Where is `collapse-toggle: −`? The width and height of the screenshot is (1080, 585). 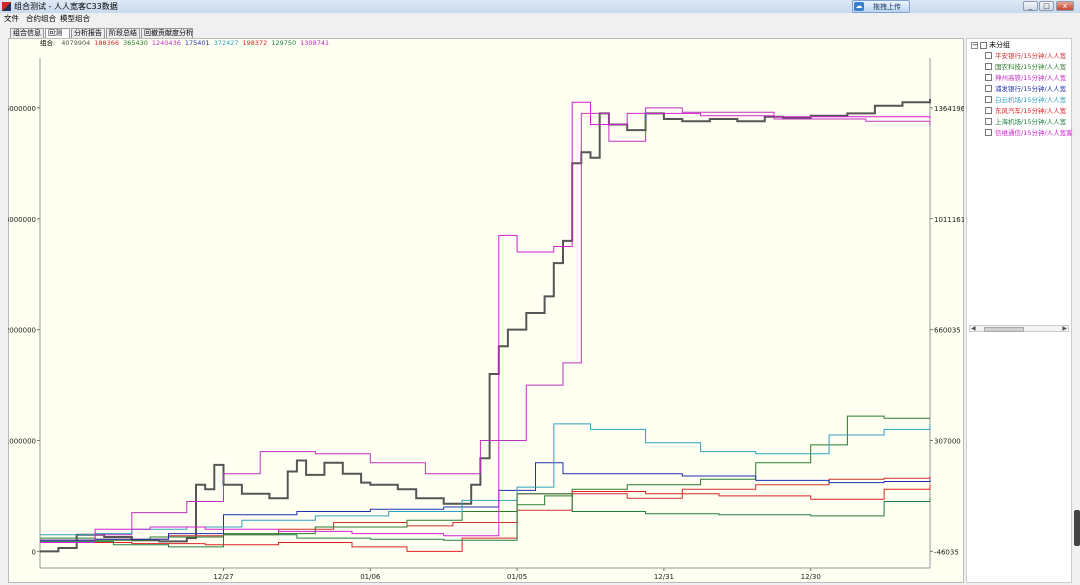 collapse-toggle: − is located at coordinates (974, 45).